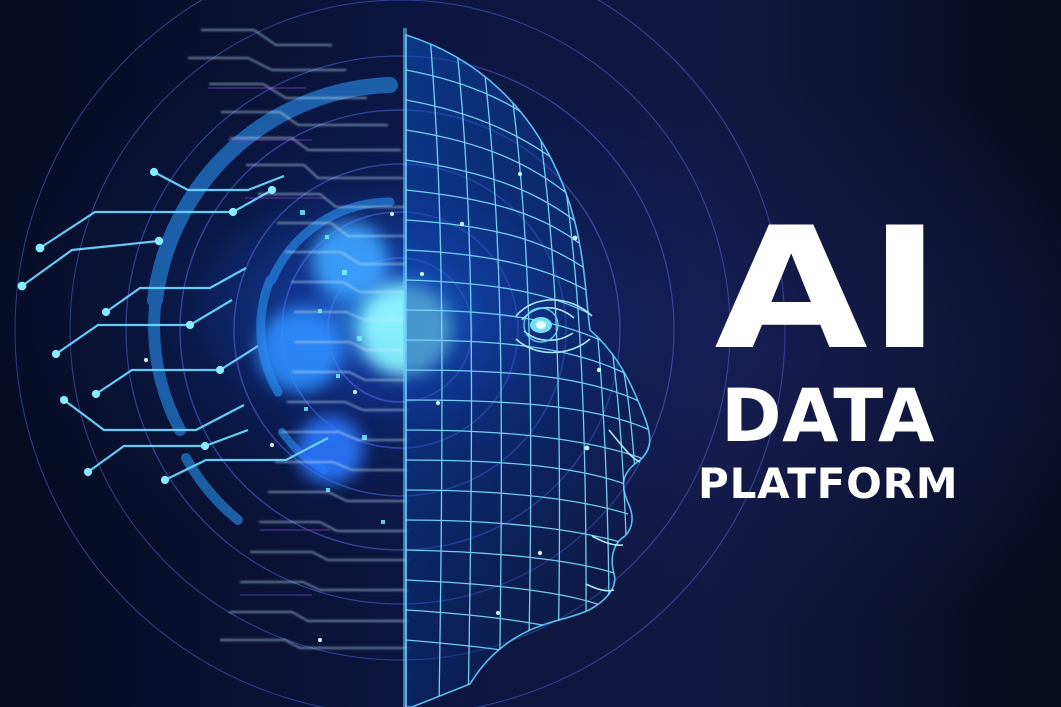 The image size is (1061, 707). I want to click on headline-ai: AI, so click(828, 289).